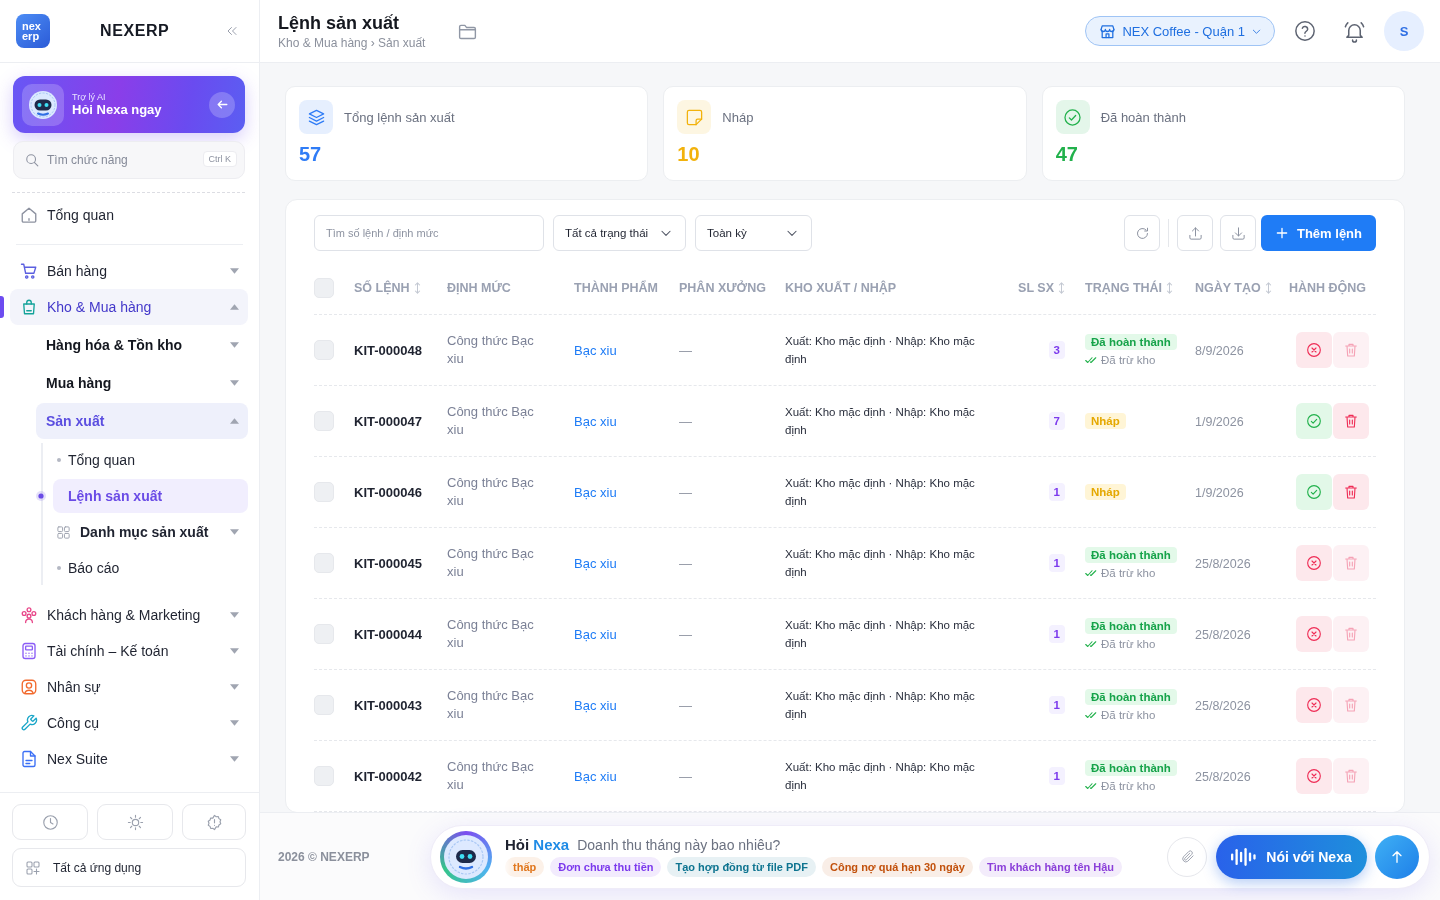 The height and width of the screenshot is (900, 1440). What do you see at coordinates (619, 233) in the screenshot?
I see `filter-dropdown: Tất cả trạng thái` at bounding box center [619, 233].